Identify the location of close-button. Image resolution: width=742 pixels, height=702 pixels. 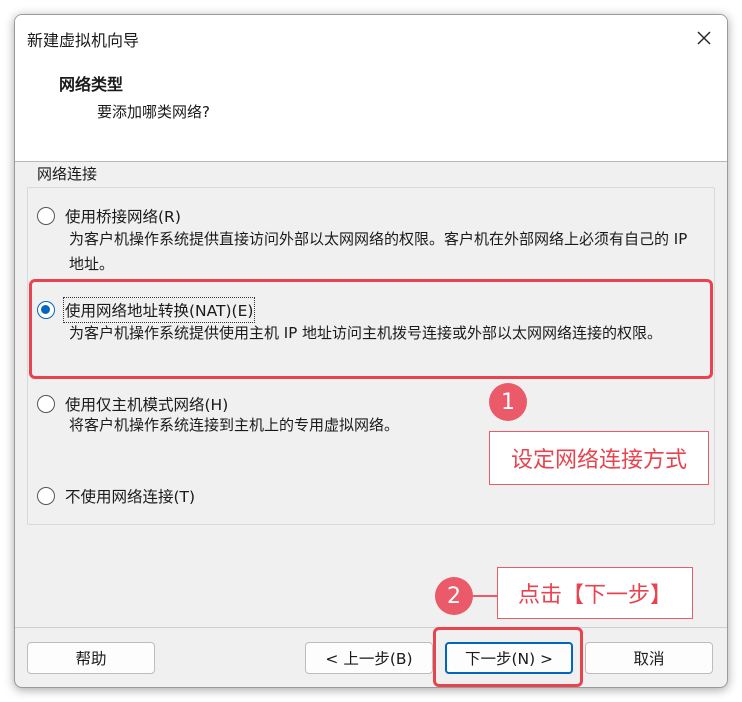
(704, 38).